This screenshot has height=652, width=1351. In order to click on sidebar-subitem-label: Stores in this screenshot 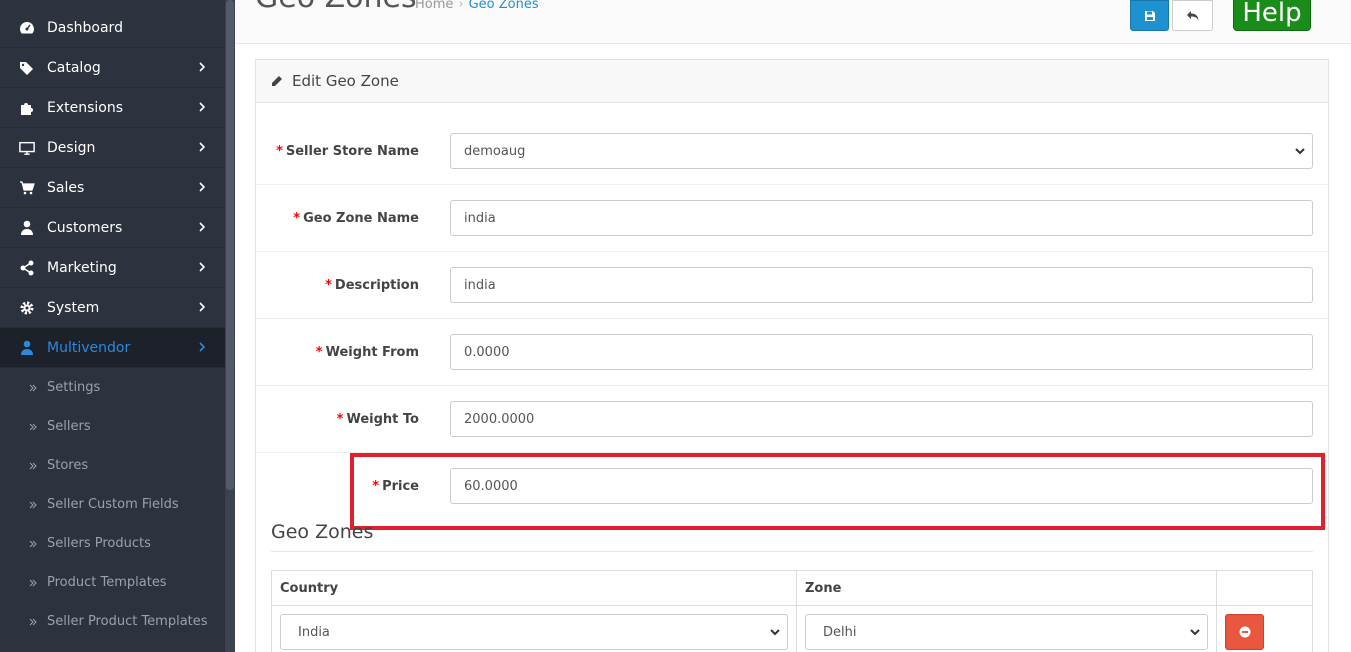, I will do `click(68, 465)`.